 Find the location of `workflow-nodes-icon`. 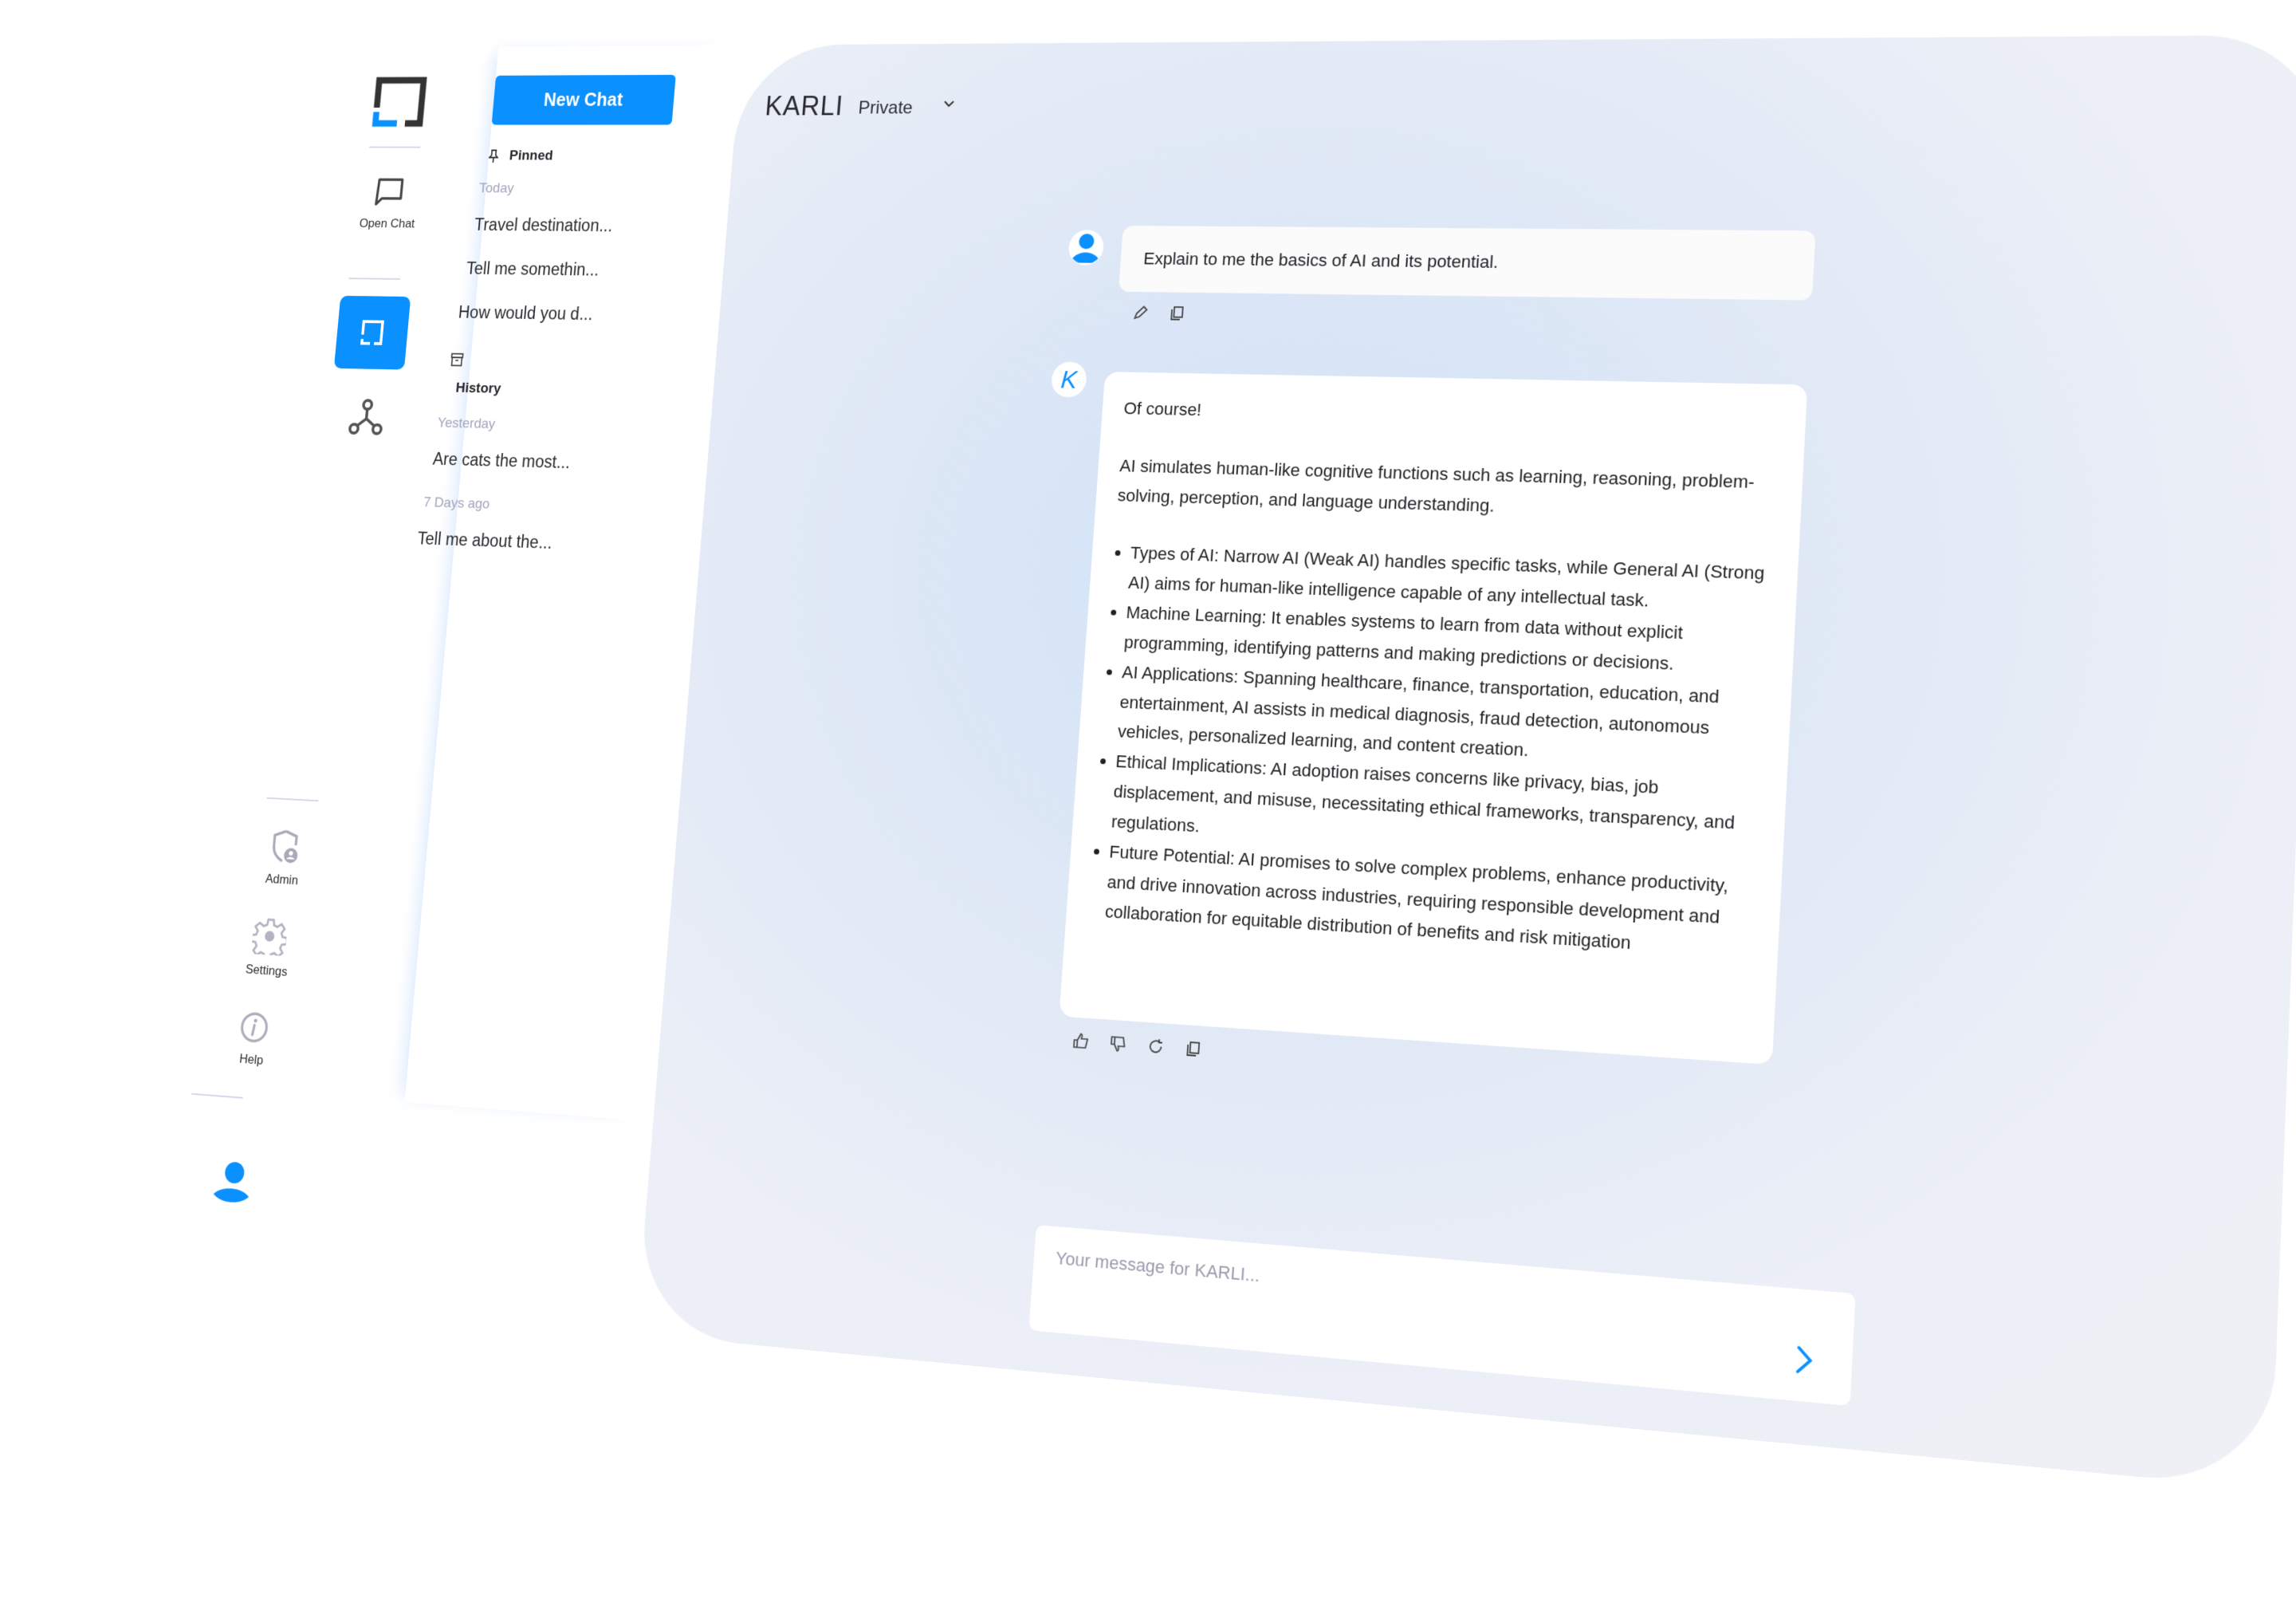

workflow-nodes-icon is located at coordinates (367, 417).